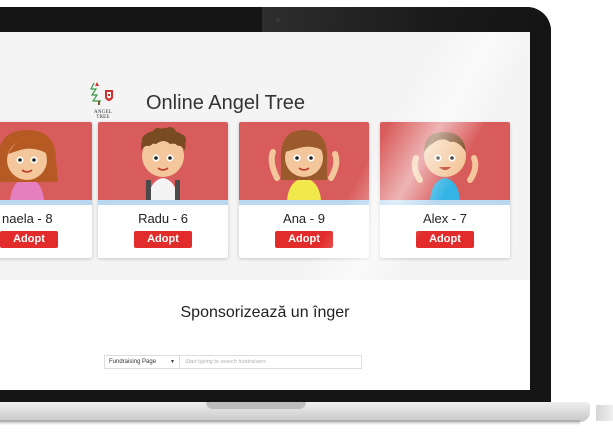 This screenshot has width=613, height=434. What do you see at coordinates (133, 362) in the screenshot?
I see `select-value: Fundraising Page` at bounding box center [133, 362].